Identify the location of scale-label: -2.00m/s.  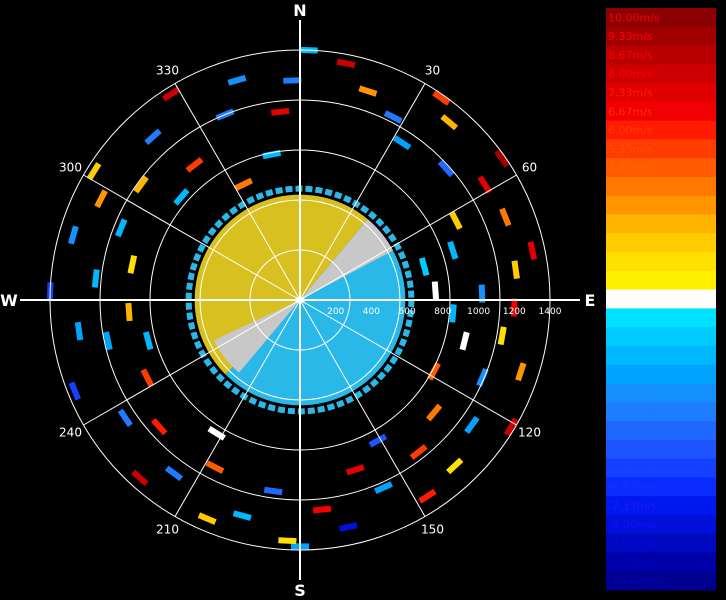
(632, 355).